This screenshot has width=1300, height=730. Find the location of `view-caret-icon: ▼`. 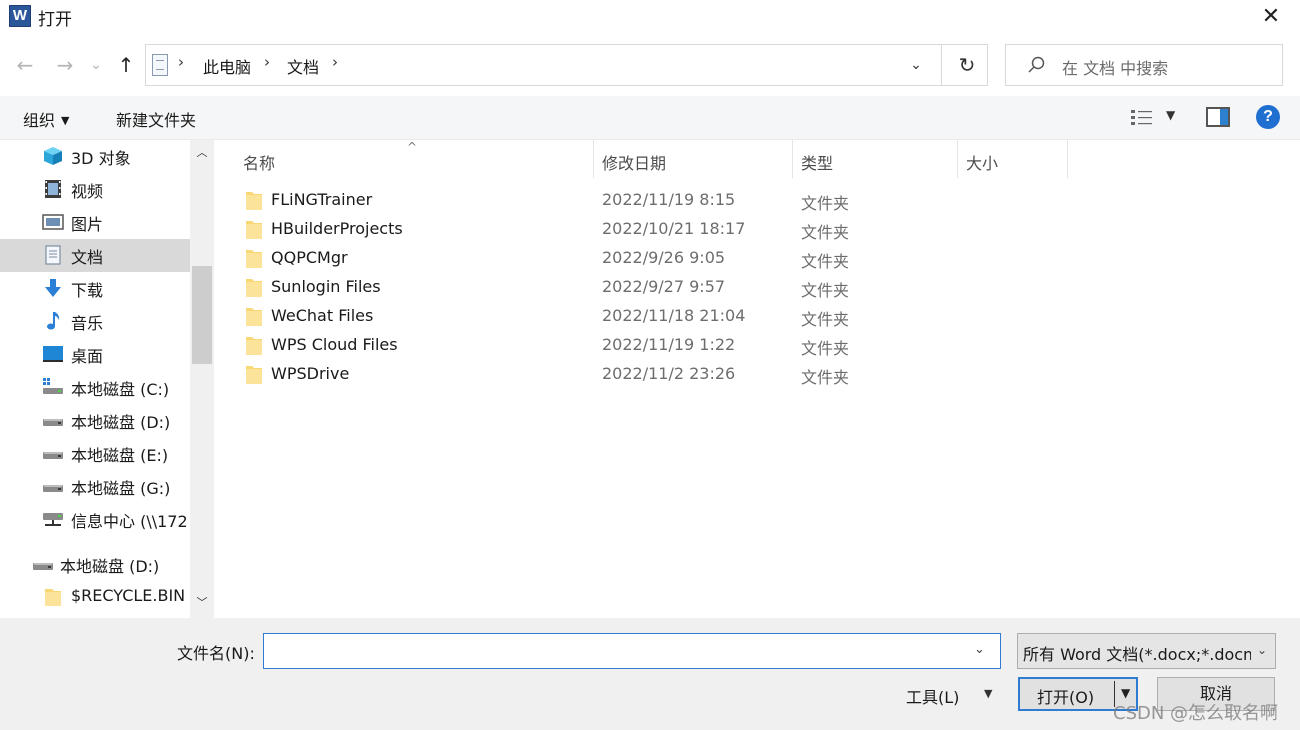

view-caret-icon: ▼ is located at coordinates (1170, 115).